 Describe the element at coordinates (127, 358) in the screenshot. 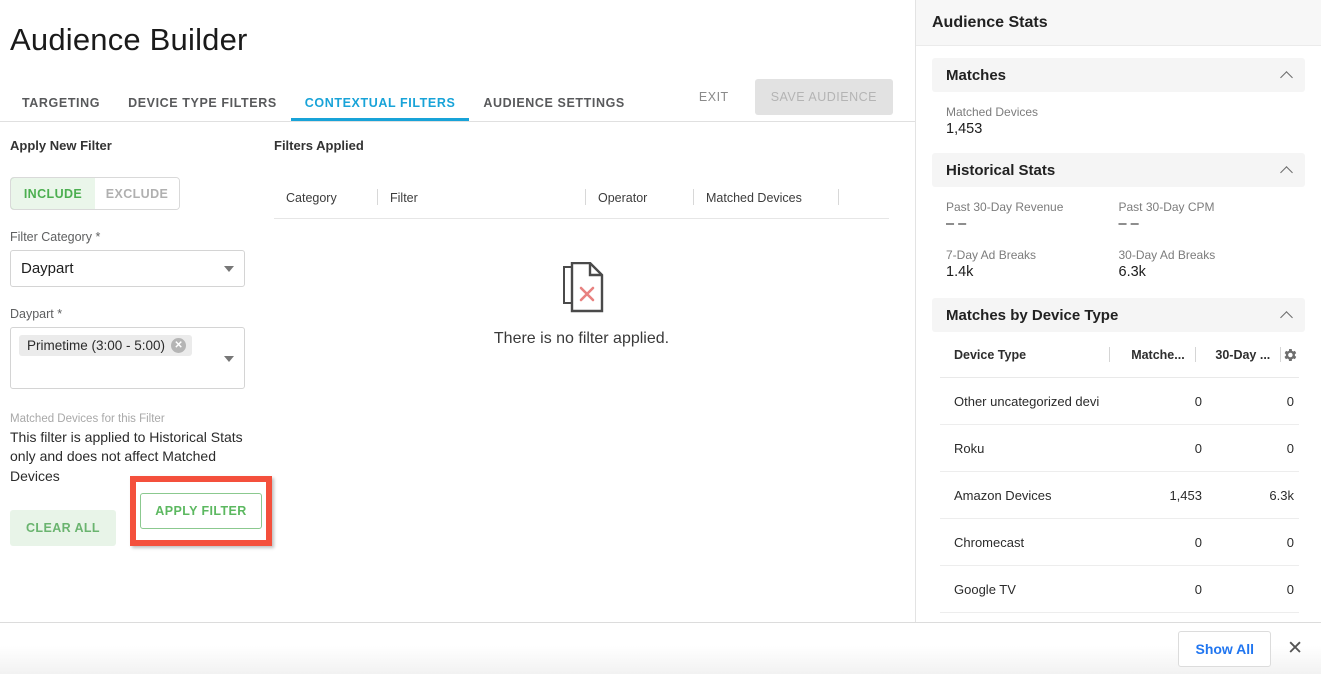

I see `daypart-multiselect: Primetime (3:00 - 5:00) ✕` at that location.